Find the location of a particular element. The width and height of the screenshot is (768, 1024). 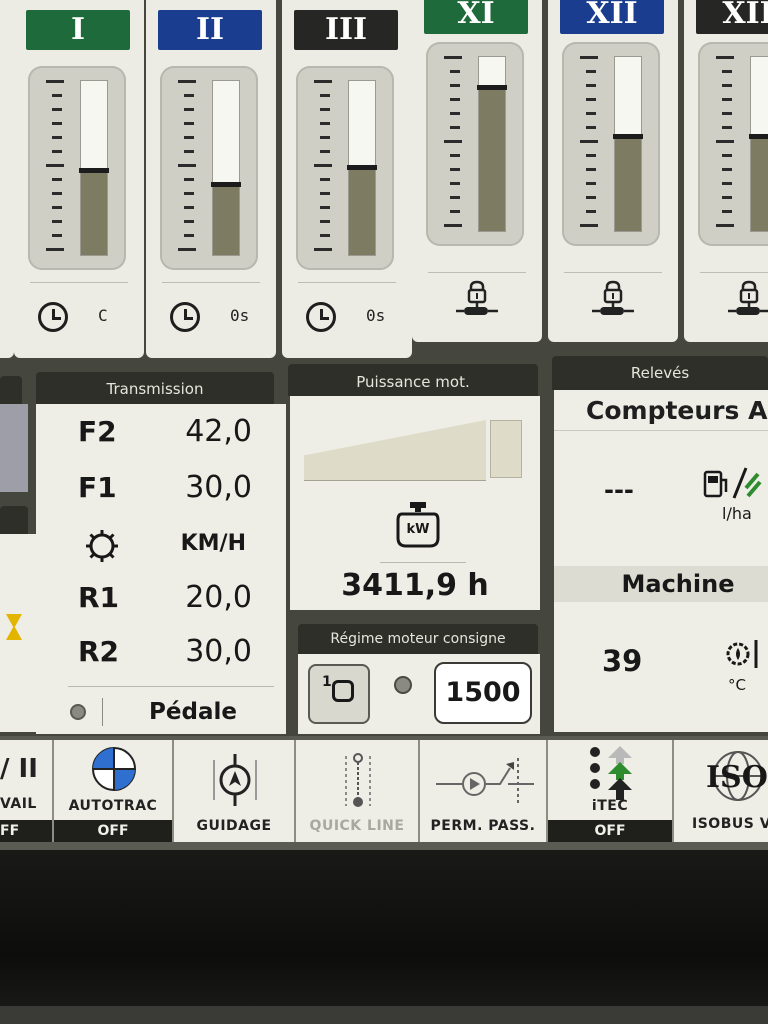

counters-divider is located at coordinates (661, 430).